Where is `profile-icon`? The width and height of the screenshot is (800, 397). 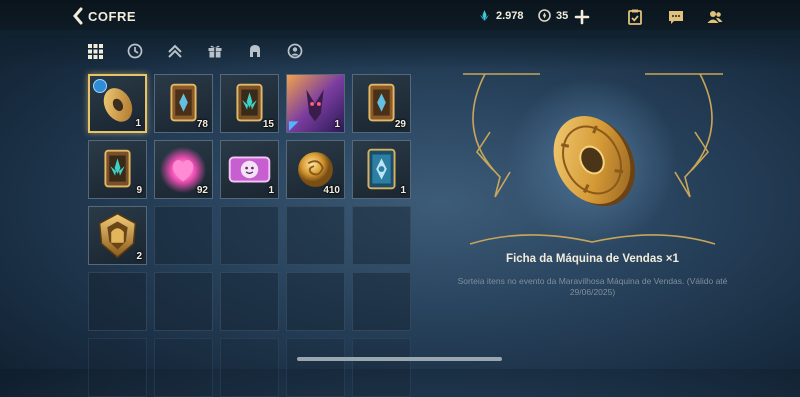
profile-icon is located at coordinates (295, 51).